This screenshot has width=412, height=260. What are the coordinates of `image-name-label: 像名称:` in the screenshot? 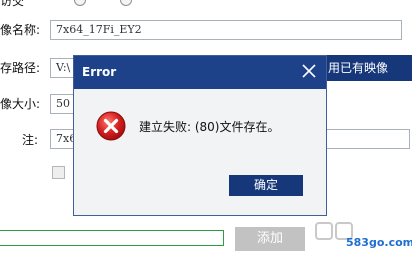 It's located at (20, 30).